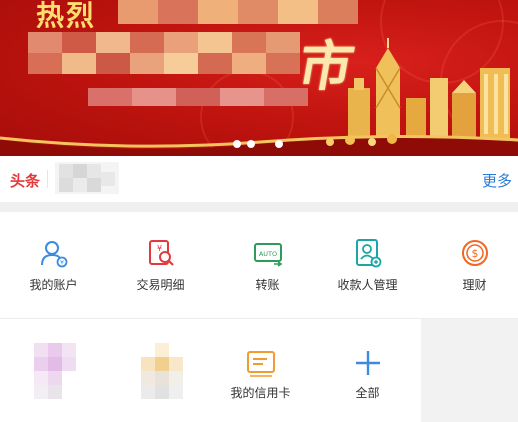 The width and height of the screenshot is (518, 422). I want to click on menu-transfer: AUTO 转账, so click(267, 265).